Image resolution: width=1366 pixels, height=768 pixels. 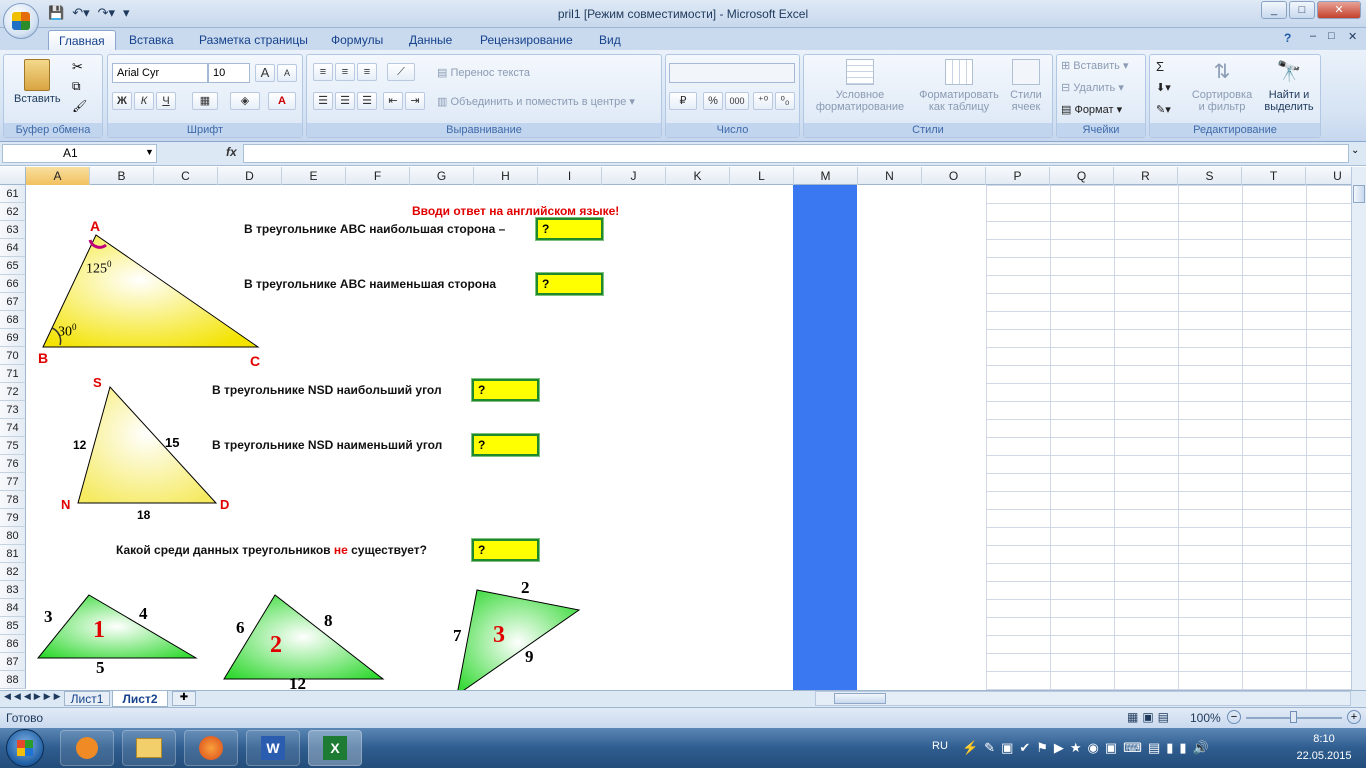 I want to click on row-header-71: 71, so click(x=13, y=374).